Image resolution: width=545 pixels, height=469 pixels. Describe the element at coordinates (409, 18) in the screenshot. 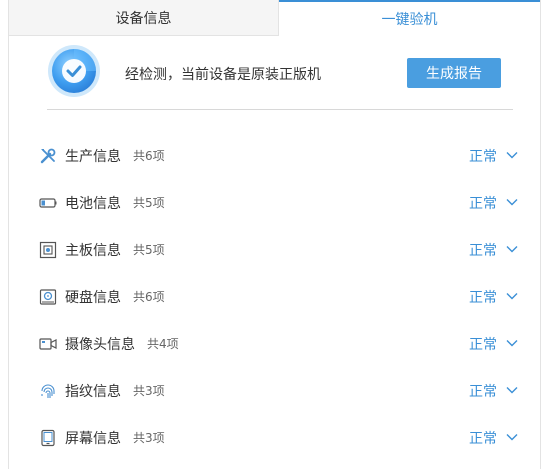

I see `tab-one-key-check: 一键验机` at that location.